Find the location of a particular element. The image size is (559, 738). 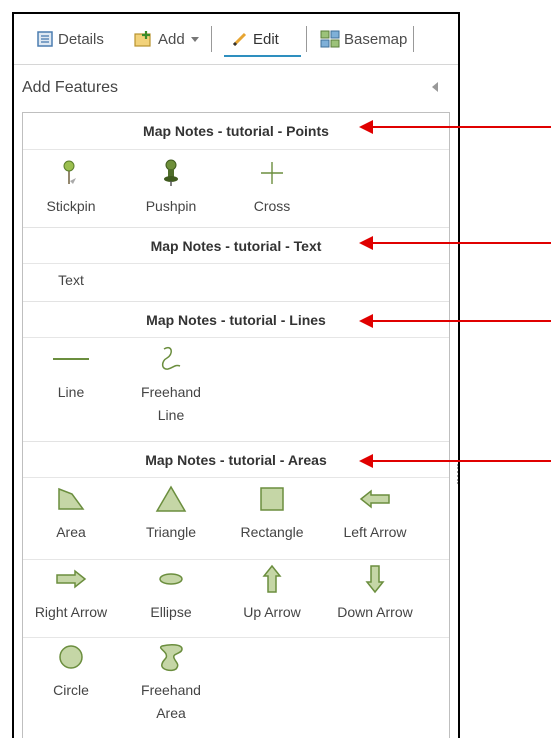

tool-line: Line is located at coordinates (71, 373).